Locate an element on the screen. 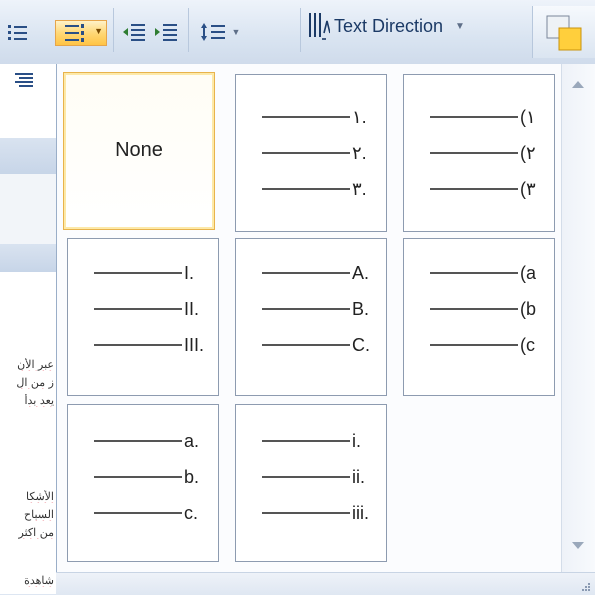 The width and height of the screenshot is (595, 595). shapes-corner-button is located at coordinates (563, 32).